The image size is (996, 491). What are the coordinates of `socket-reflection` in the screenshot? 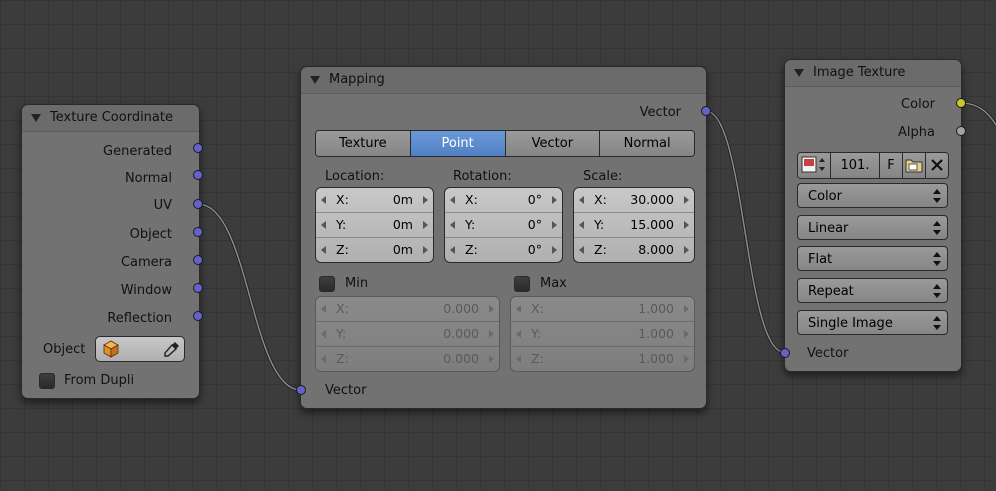 It's located at (198, 316).